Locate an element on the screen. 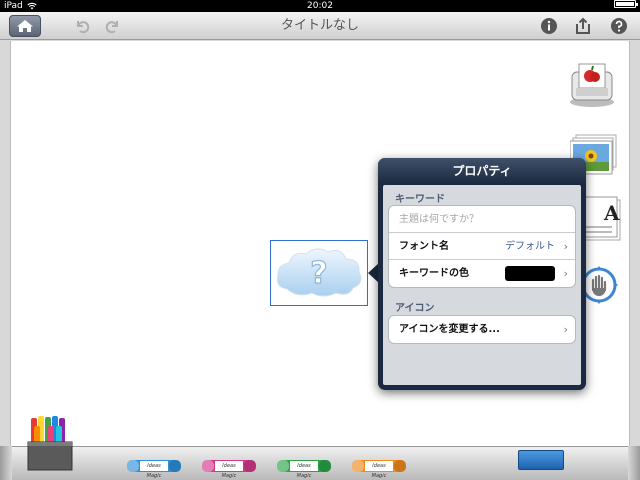  help-icon is located at coordinates (619, 26).